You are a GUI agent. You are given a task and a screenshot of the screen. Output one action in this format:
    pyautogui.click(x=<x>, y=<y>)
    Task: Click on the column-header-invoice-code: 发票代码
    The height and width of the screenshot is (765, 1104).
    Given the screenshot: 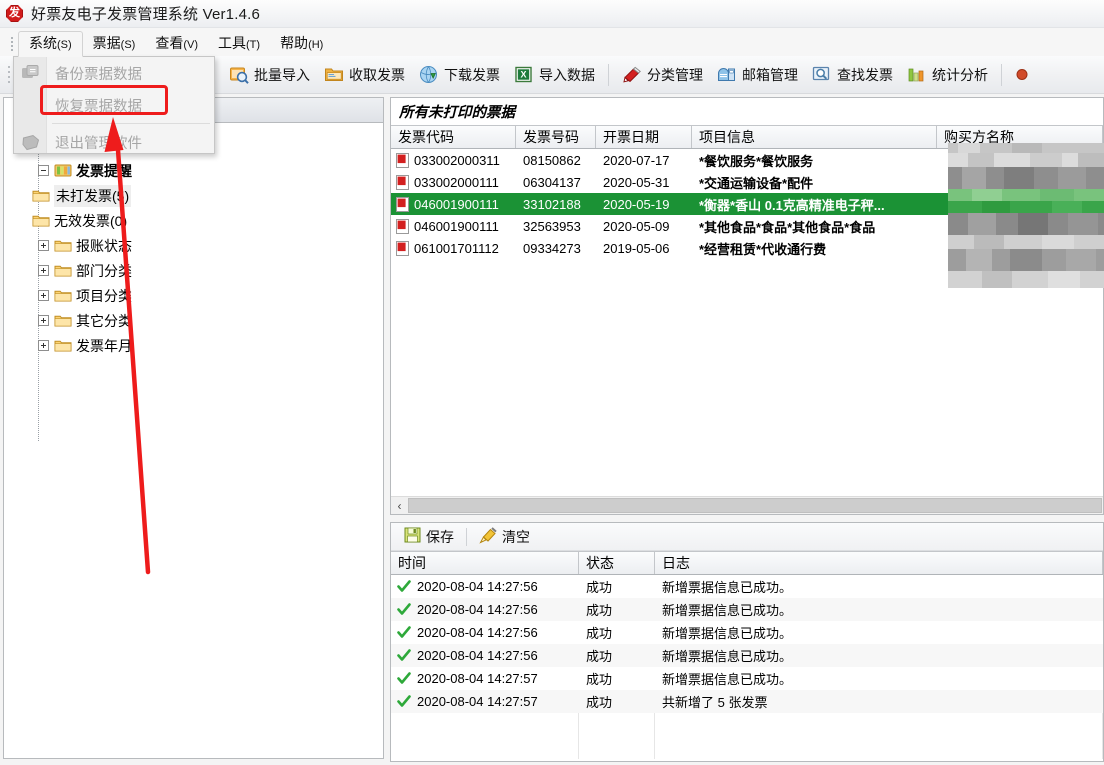 What is the action you would take?
    pyautogui.click(x=453, y=137)
    